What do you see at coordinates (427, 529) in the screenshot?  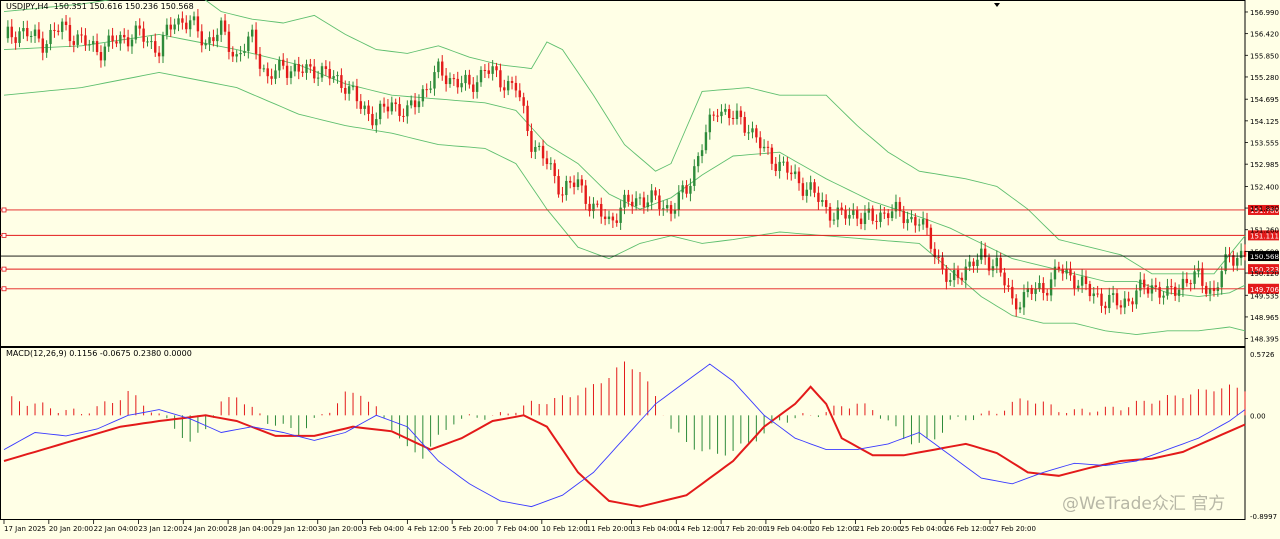 I see `time-tick-label: 4 Feb 12:00` at bounding box center [427, 529].